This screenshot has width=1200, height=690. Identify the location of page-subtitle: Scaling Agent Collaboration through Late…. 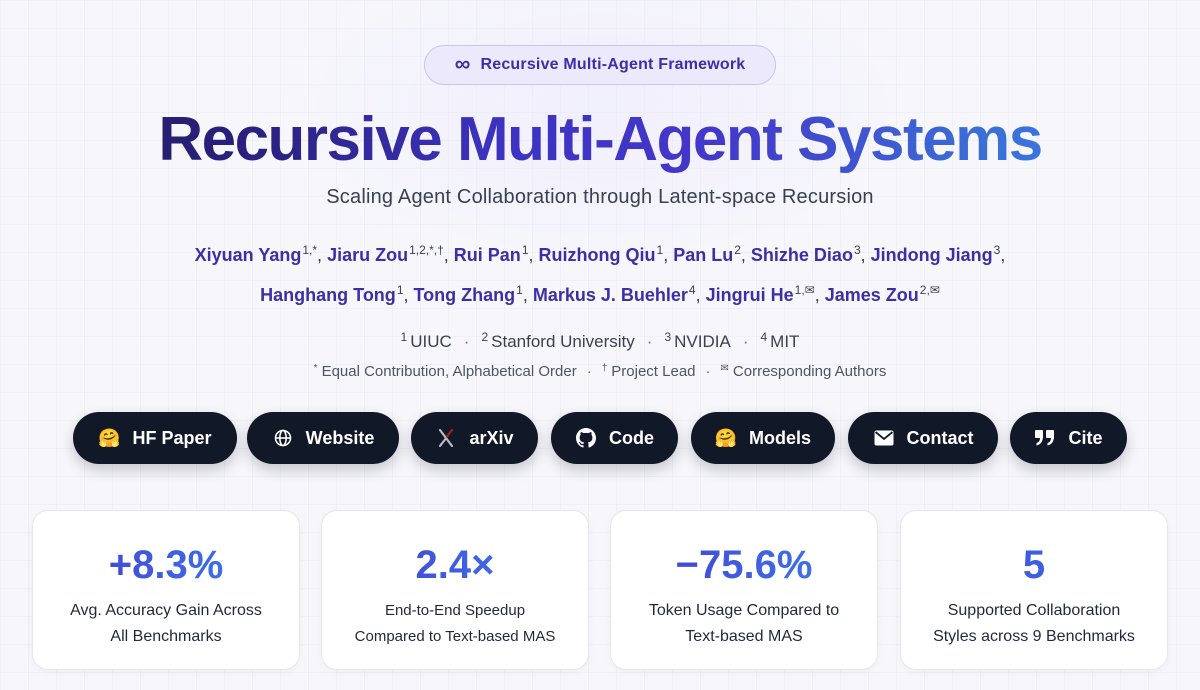
(600, 197).